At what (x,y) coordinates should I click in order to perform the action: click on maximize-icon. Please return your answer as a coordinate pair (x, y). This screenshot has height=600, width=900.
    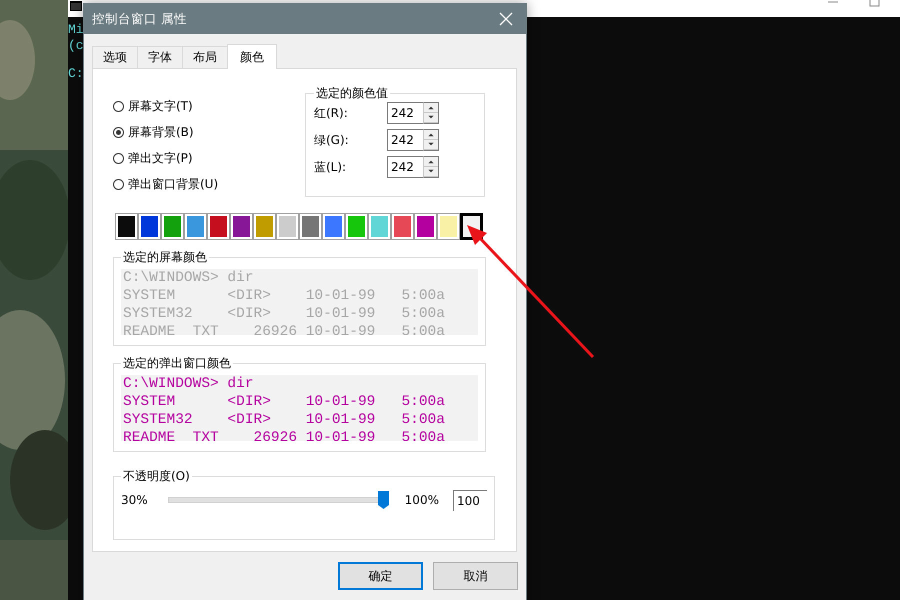
    Looking at the image, I should click on (874, 4).